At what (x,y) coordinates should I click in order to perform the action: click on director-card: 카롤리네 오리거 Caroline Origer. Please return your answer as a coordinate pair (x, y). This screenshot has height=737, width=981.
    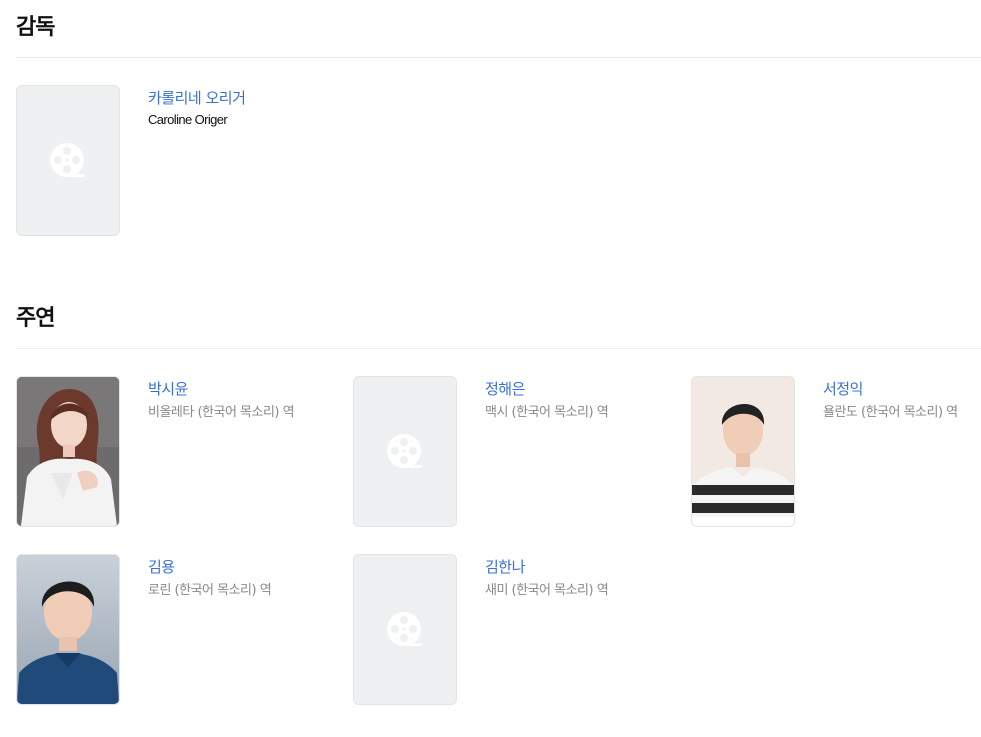
    Looking at the image, I should click on (181, 161).